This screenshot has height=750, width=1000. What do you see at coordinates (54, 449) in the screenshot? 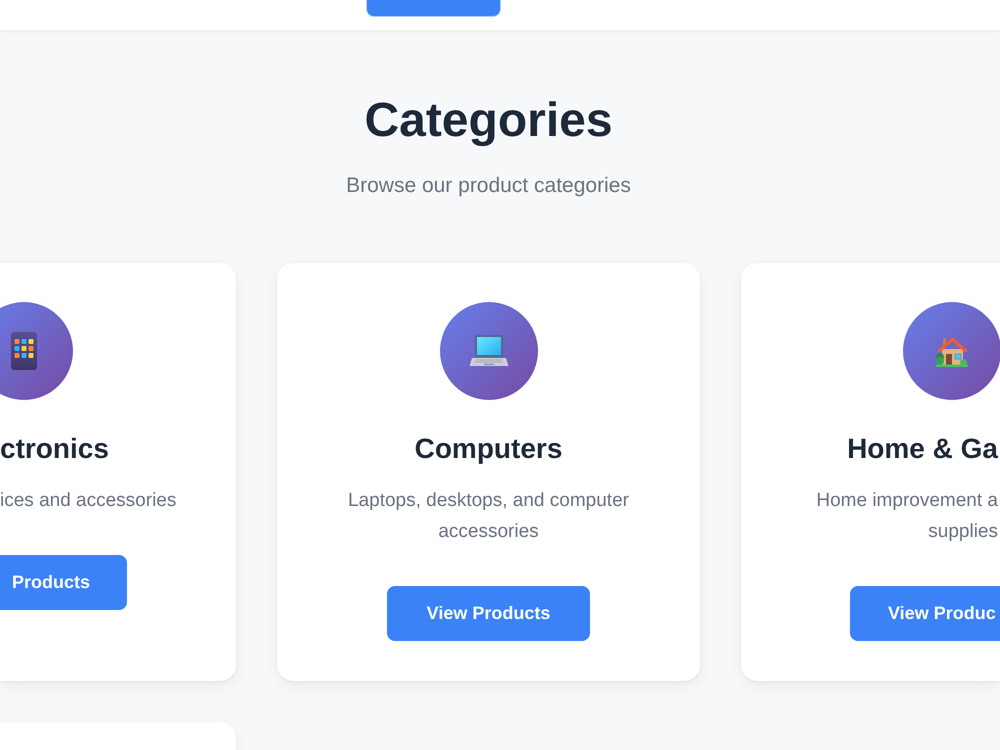
I see `category-title: ctronics` at bounding box center [54, 449].